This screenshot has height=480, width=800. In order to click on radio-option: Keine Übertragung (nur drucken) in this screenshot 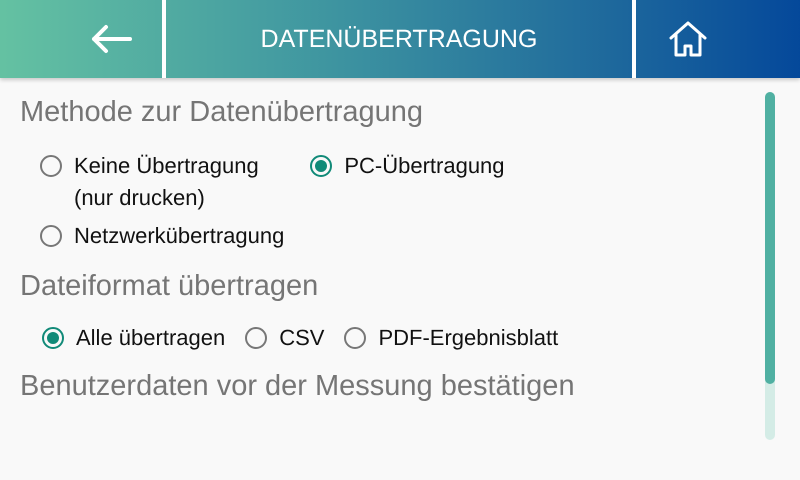, I will do `click(162, 182)`.